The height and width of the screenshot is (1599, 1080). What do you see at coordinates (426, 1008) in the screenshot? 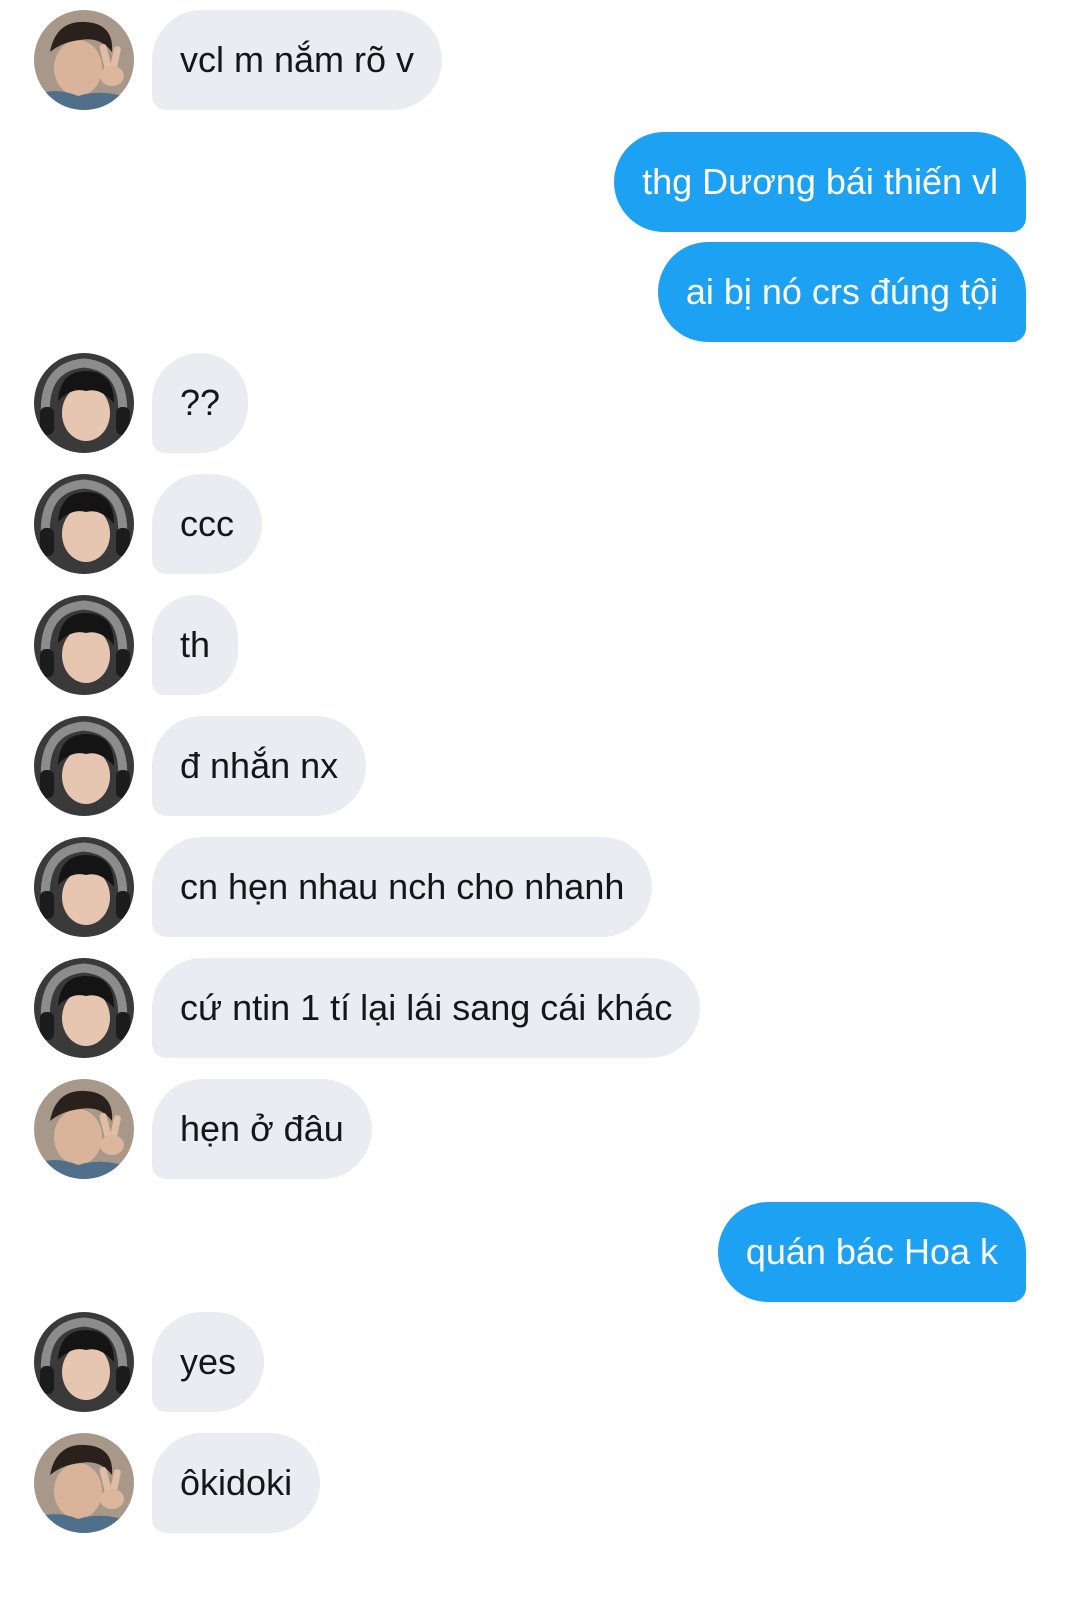
I see `incoming-message-bubble: cứ ntin 1 tí lại lái sang cái khác` at bounding box center [426, 1008].